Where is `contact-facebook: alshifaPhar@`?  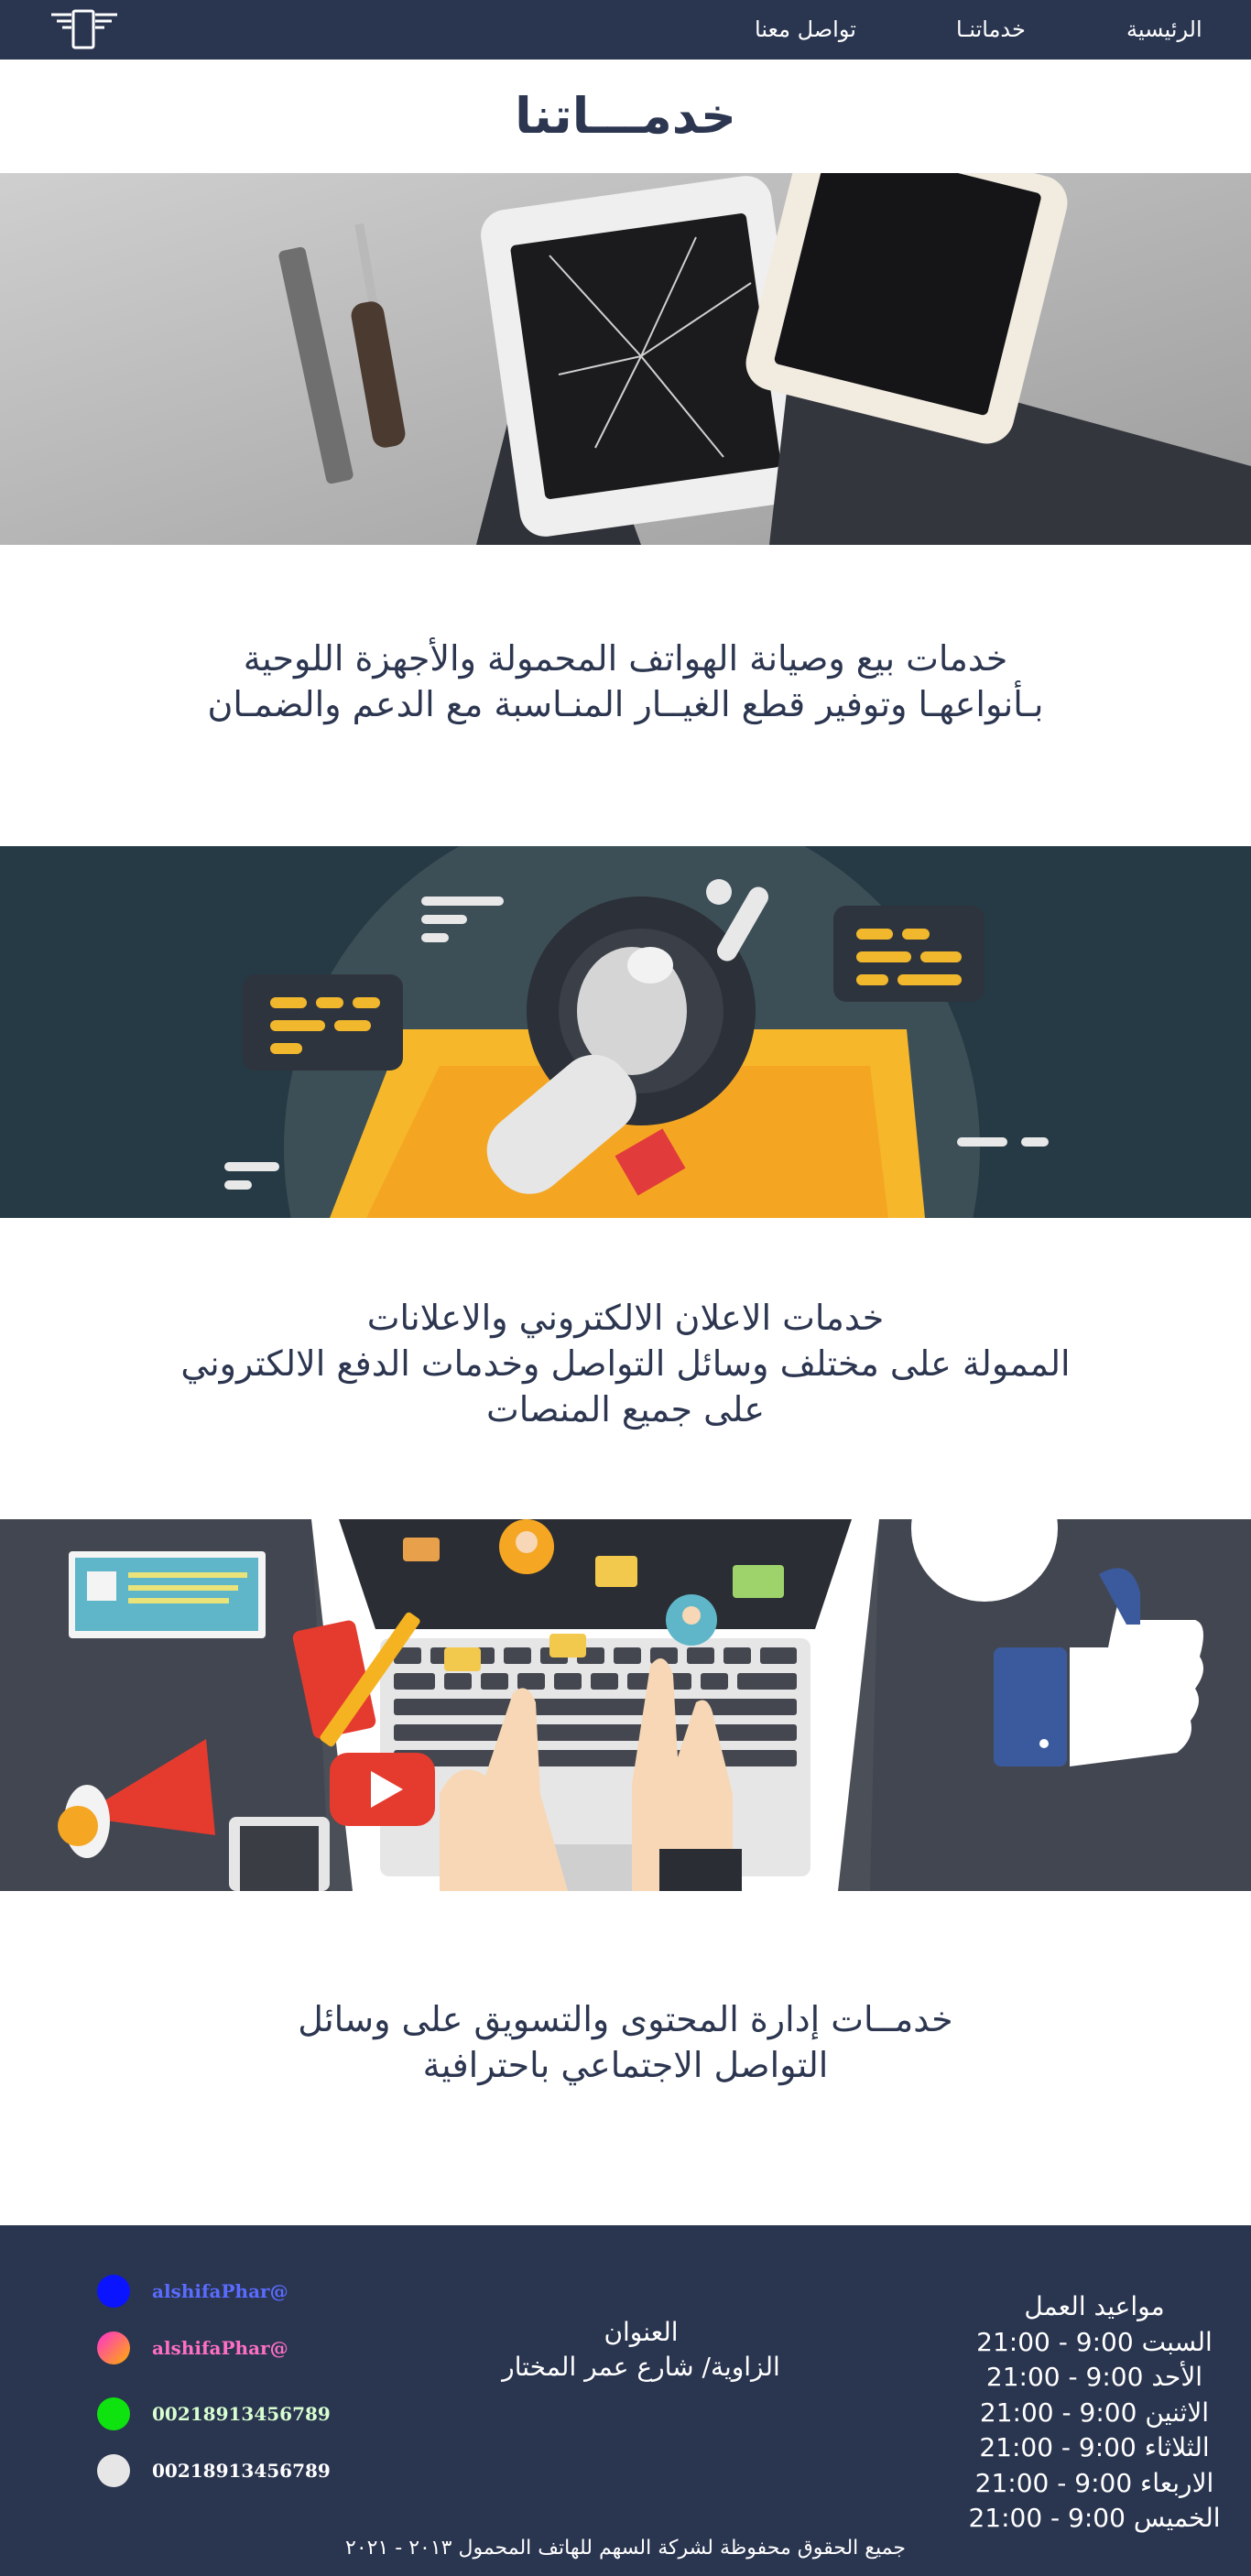
contact-facebook: alshifaPhar@ is located at coordinates (192, 2291).